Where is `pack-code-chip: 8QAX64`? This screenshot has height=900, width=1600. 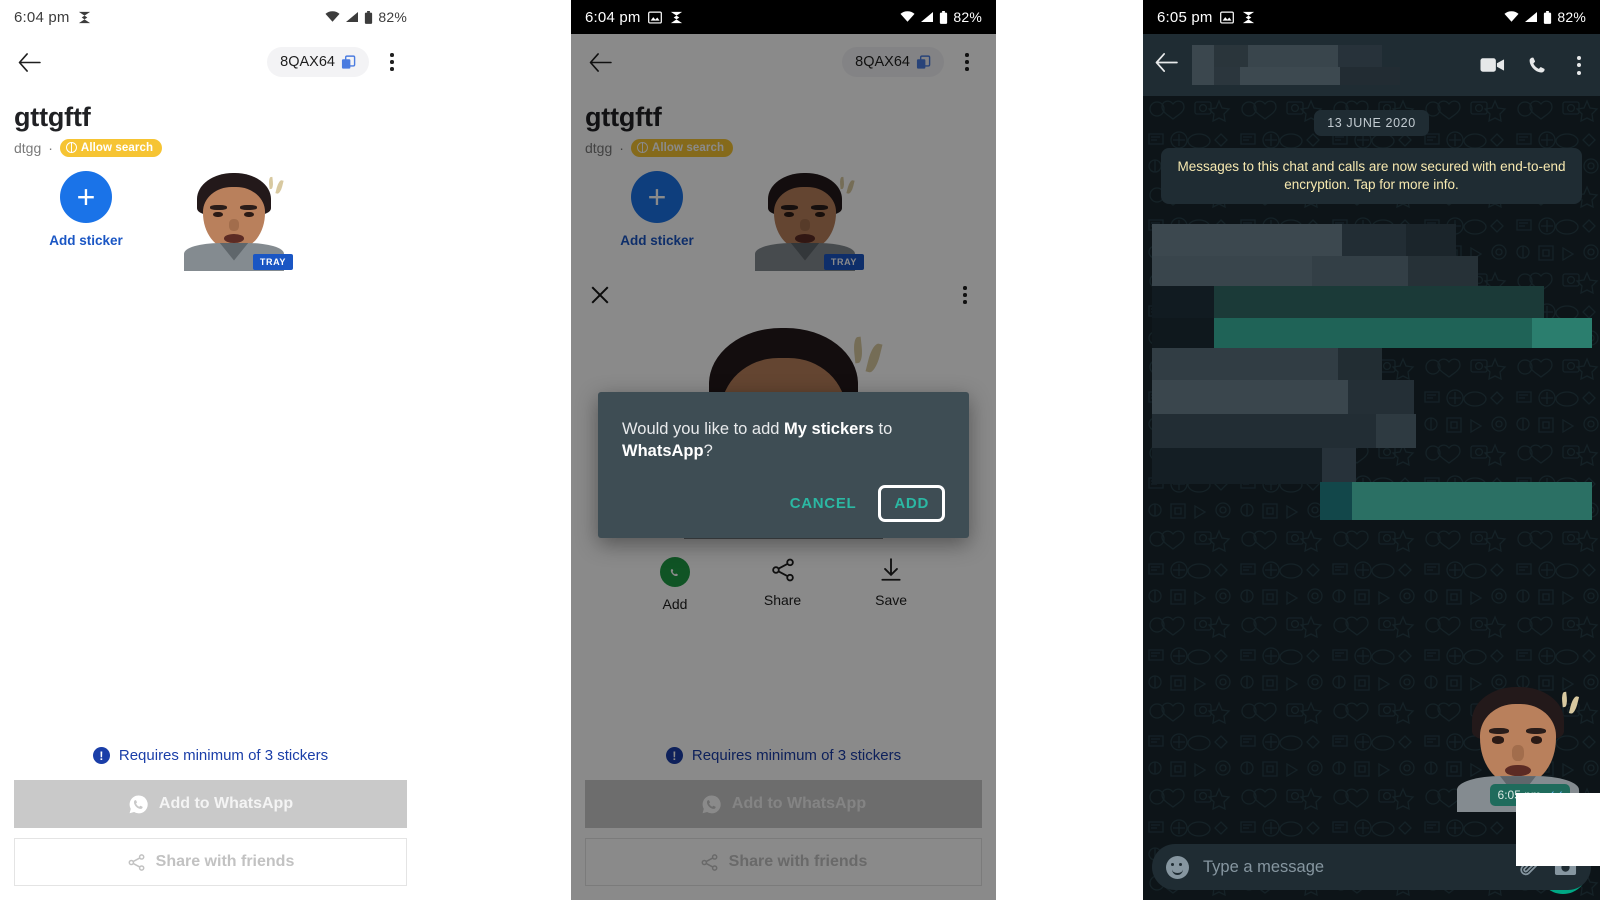
pack-code-chip: 8QAX64 is located at coordinates (318, 62).